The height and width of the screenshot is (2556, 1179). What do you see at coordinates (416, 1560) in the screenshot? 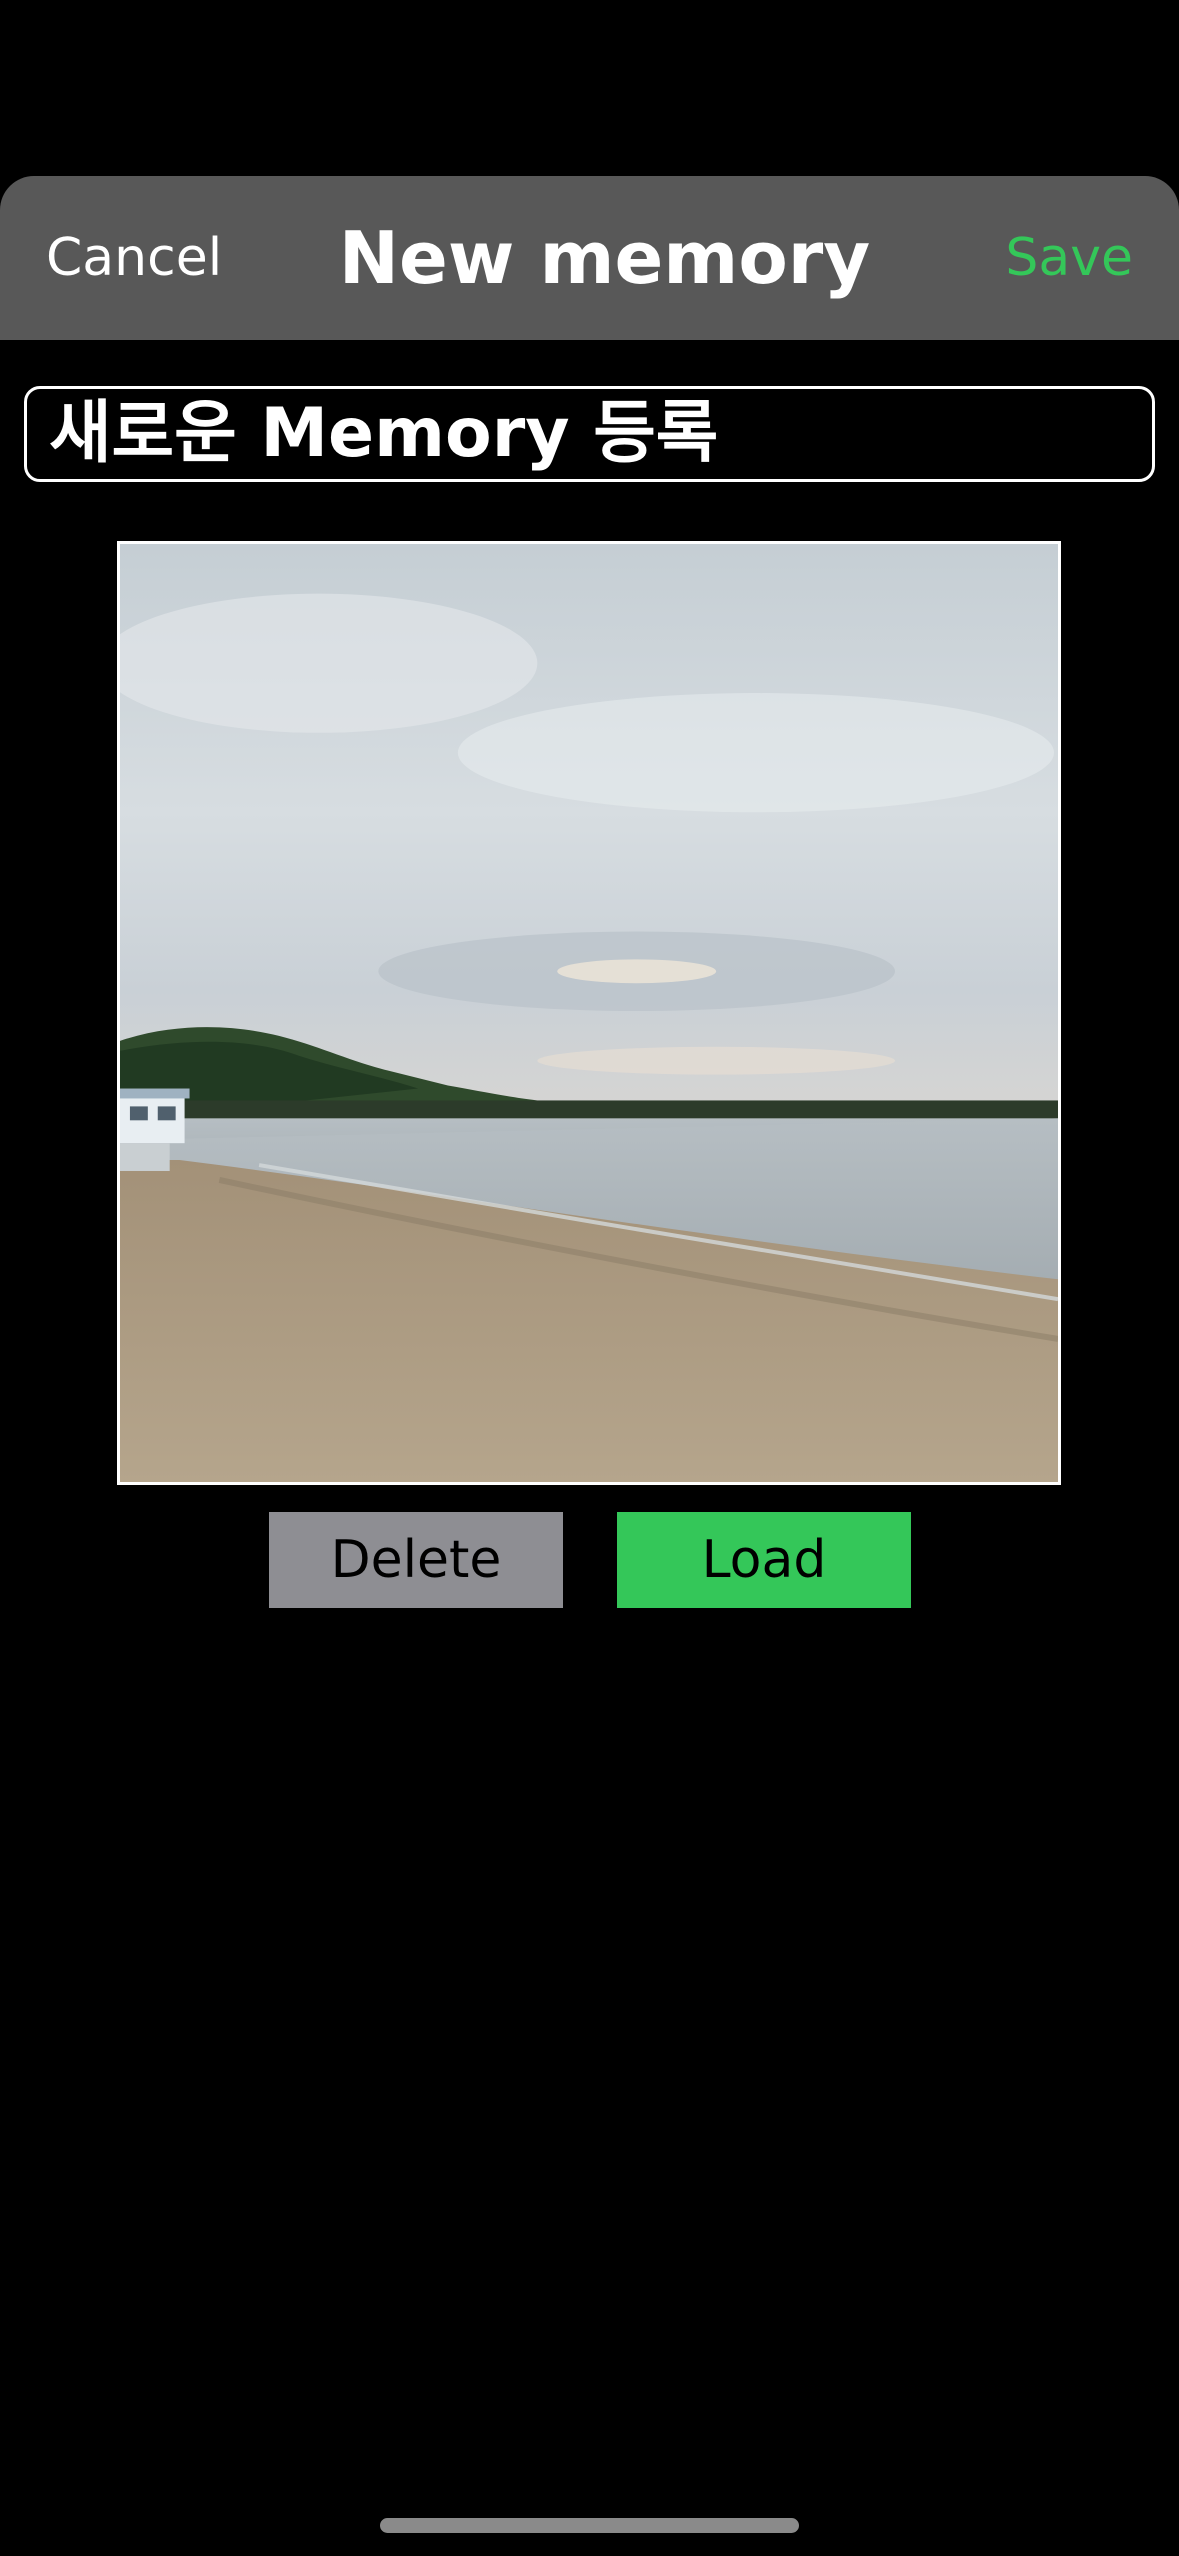
I see `delete-button: Delete` at bounding box center [416, 1560].